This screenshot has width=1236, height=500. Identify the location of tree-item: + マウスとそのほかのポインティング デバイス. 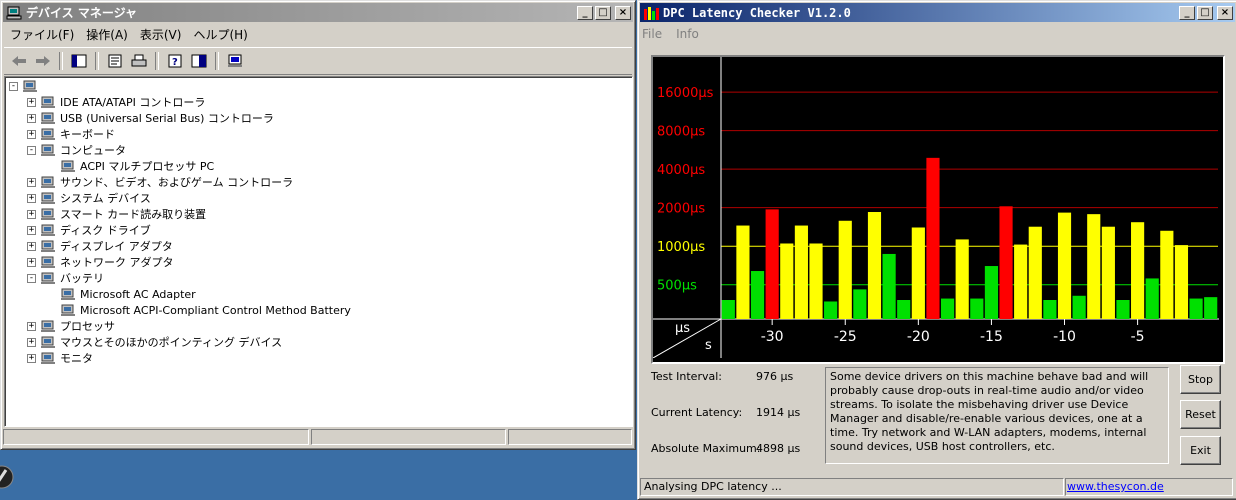
(154, 342).